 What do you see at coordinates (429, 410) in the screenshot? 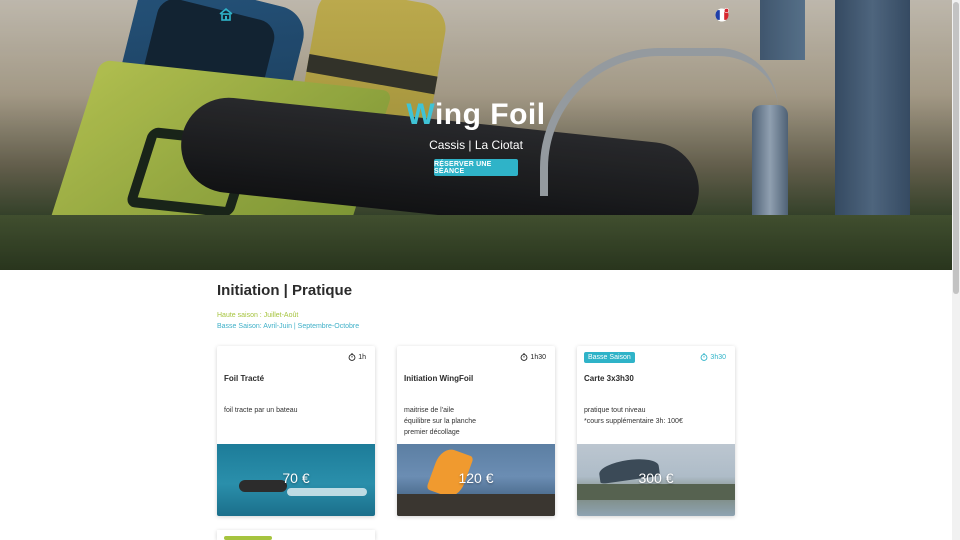
I see `description-line: maitrise de l'aile` at bounding box center [429, 410].